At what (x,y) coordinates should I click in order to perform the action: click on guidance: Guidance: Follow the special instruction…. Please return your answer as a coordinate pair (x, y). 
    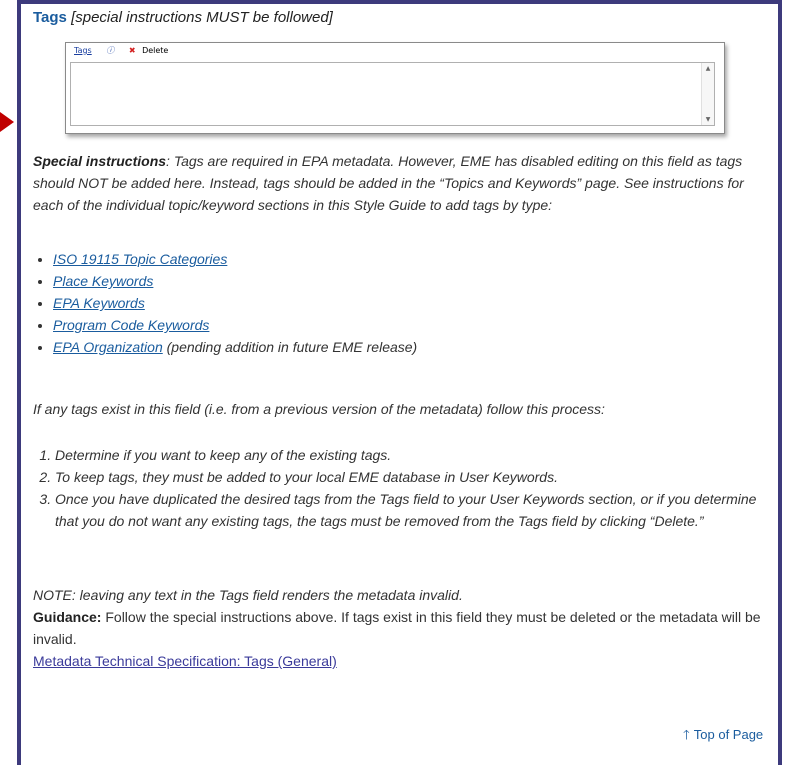
    Looking at the image, I should click on (400, 628).